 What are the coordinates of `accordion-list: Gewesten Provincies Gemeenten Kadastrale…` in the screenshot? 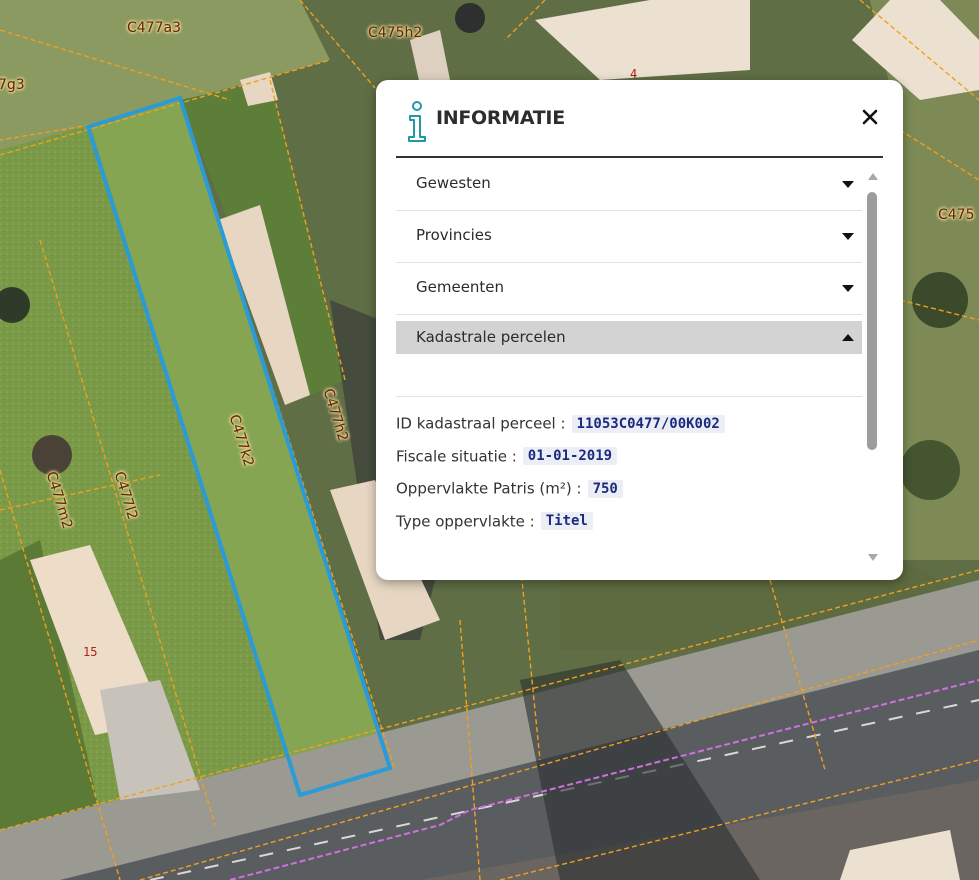 It's located at (629, 278).